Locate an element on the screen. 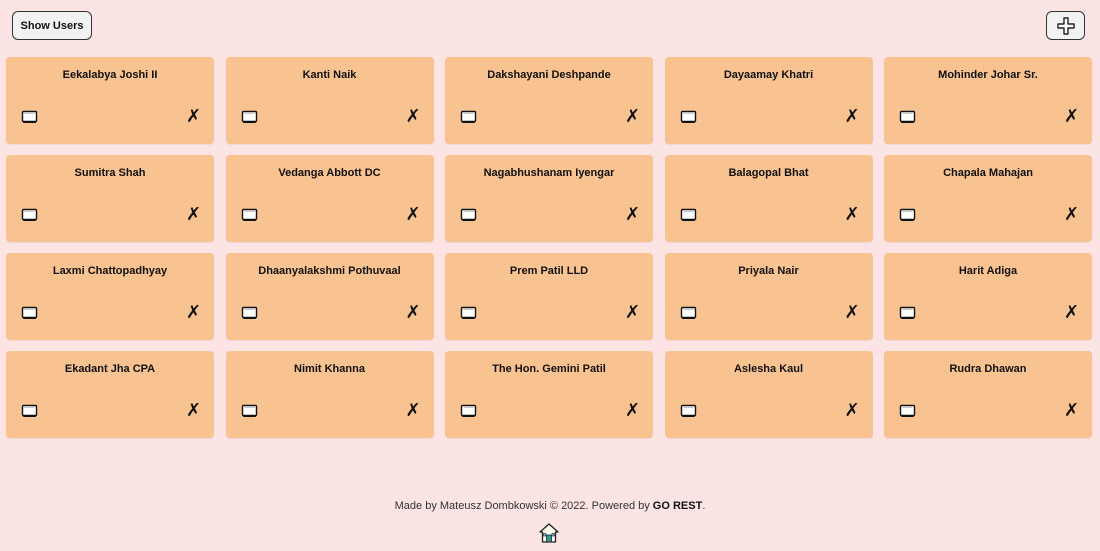  user-card: Chapala Mahajan ✗ is located at coordinates (988, 198).